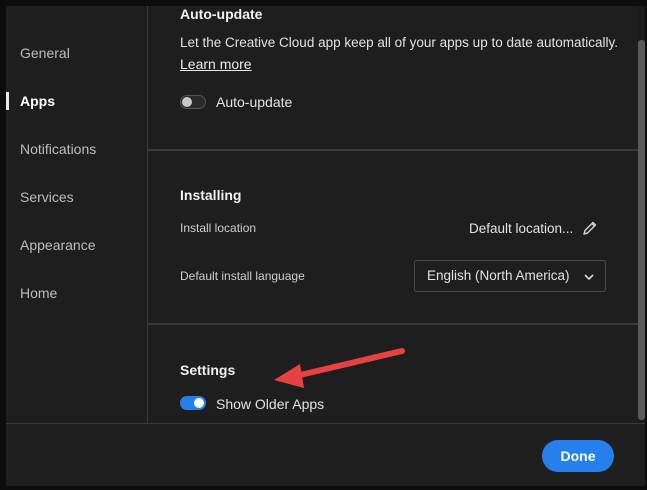  What do you see at coordinates (339, 368) in the screenshot?
I see `annotation-arrow` at bounding box center [339, 368].